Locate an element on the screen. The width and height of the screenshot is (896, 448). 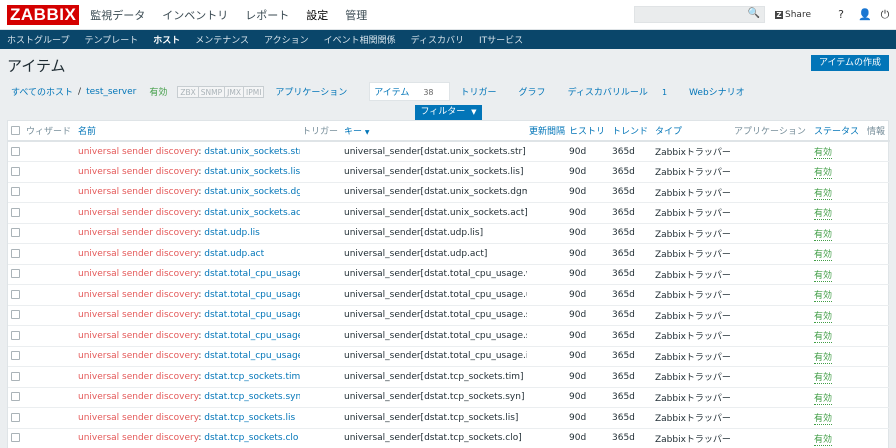
header-history: ヒストリ is located at coordinates (588, 131).